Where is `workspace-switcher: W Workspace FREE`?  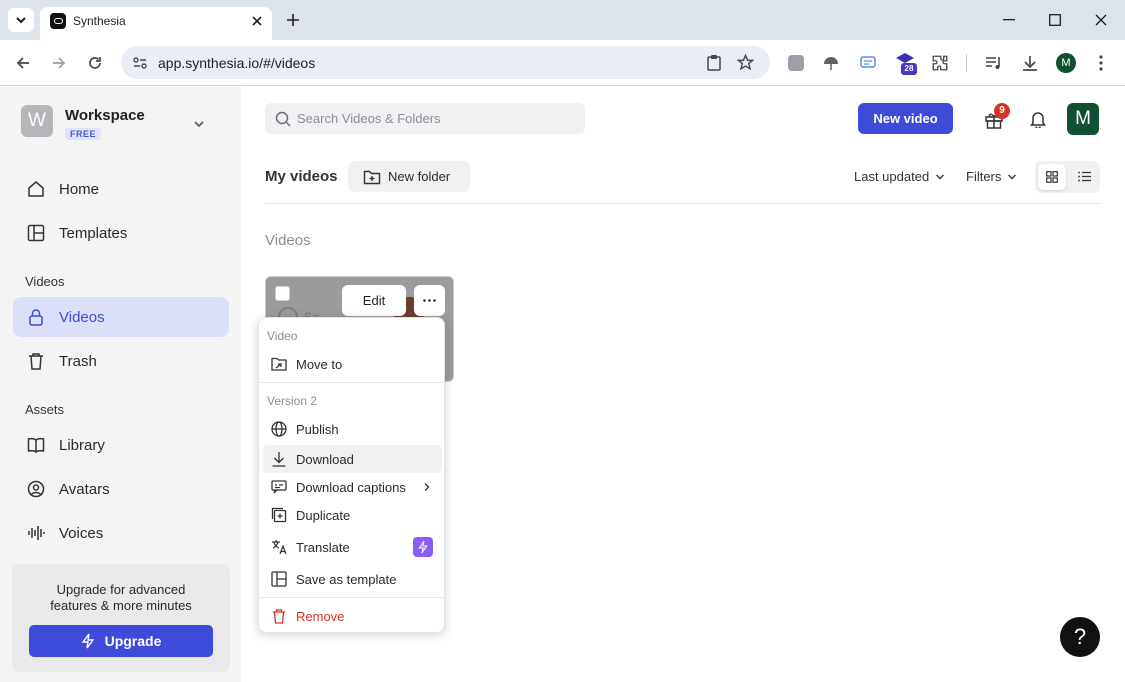 workspace-switcher: W Workspace FREE is located at coordinates (120, 123).